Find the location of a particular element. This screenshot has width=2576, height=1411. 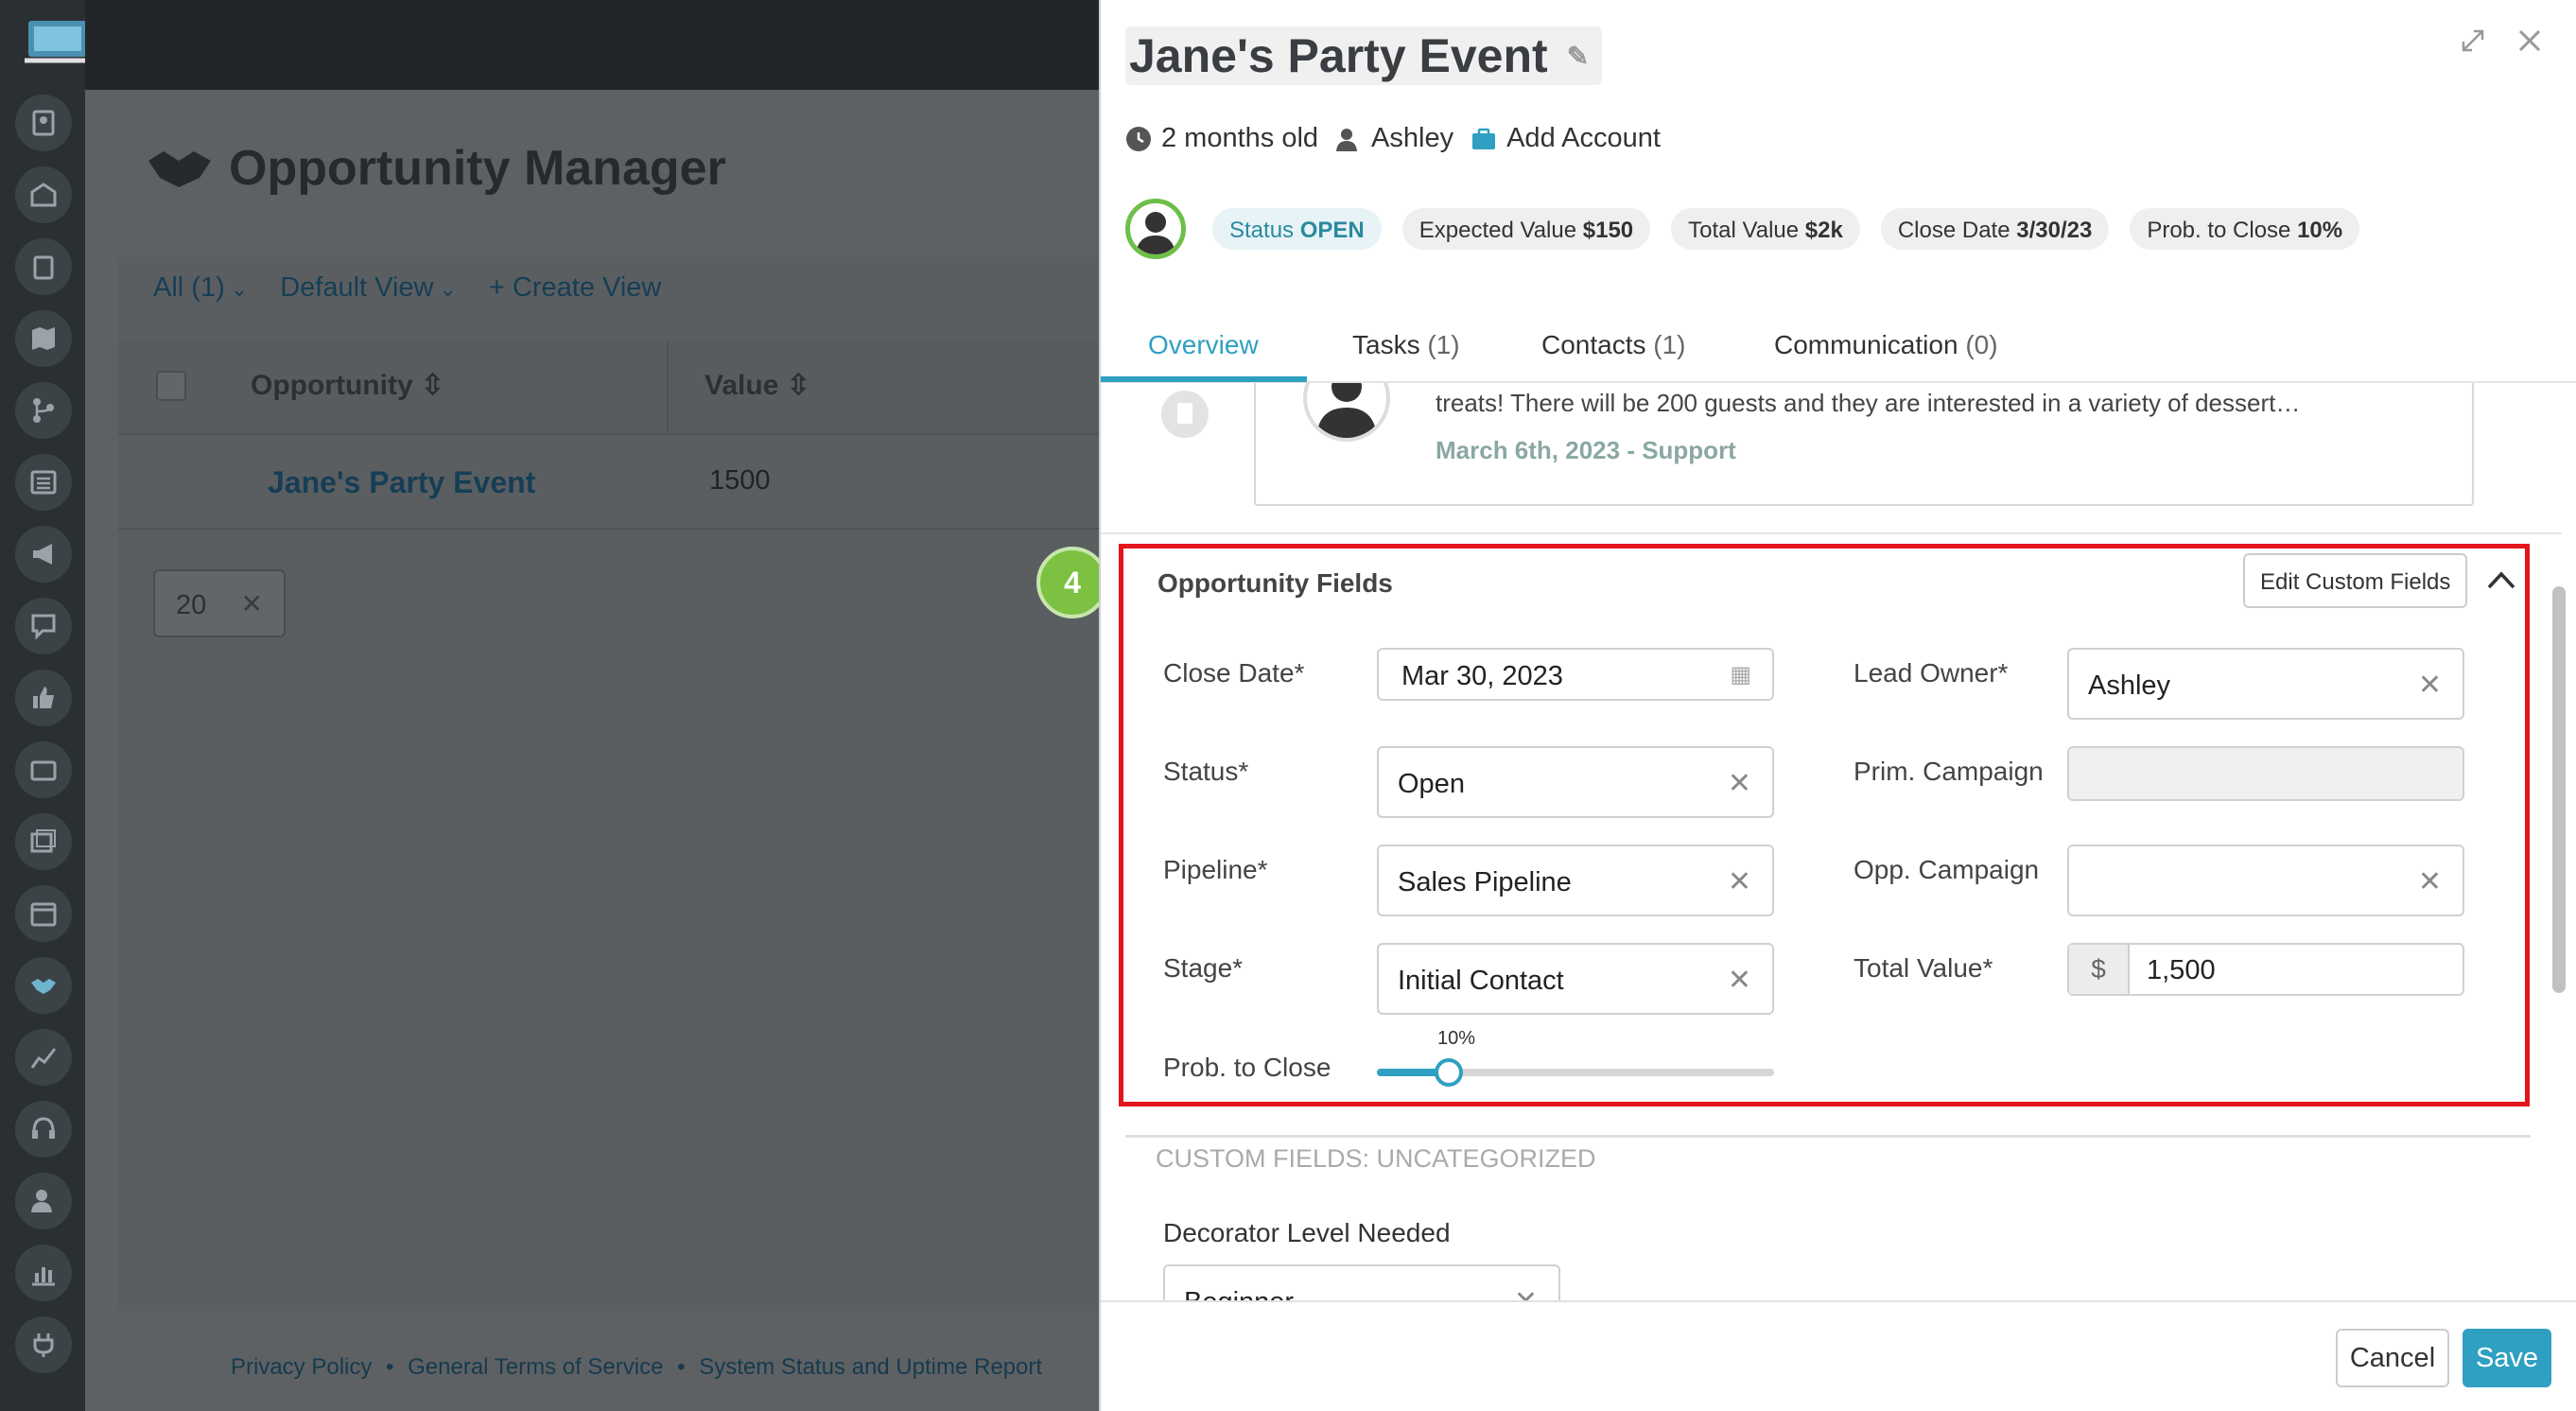

tab-communication: Communication (0) is located at coordinates (1886, 345).